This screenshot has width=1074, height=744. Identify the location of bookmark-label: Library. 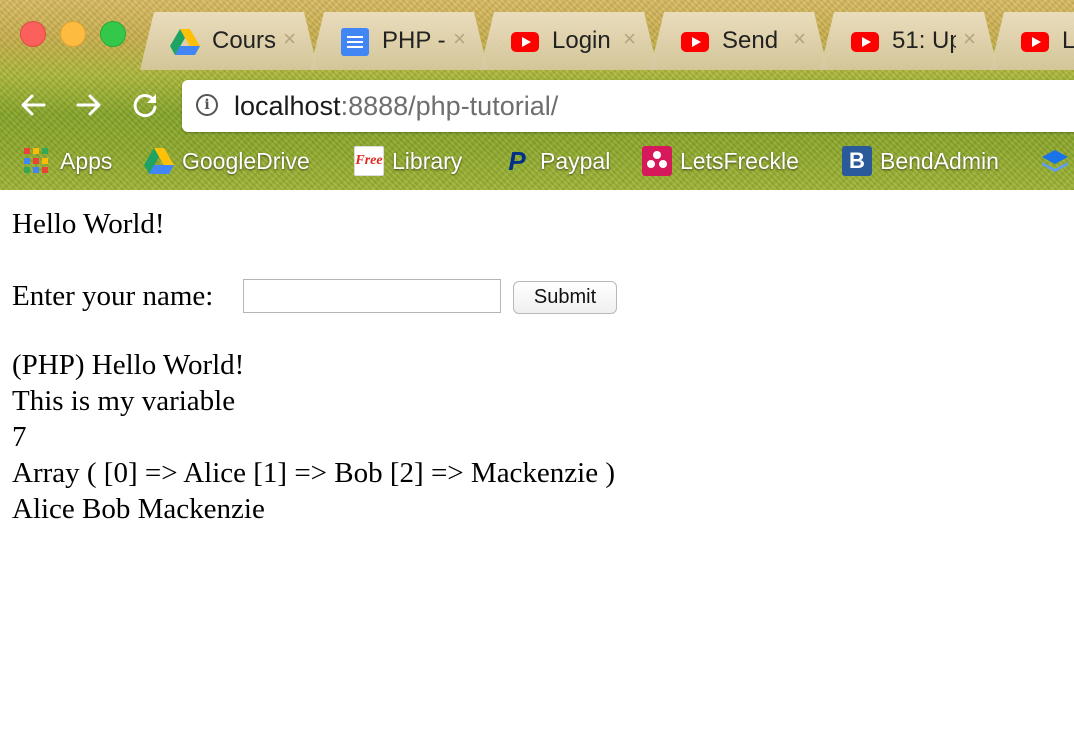
(427, 160).